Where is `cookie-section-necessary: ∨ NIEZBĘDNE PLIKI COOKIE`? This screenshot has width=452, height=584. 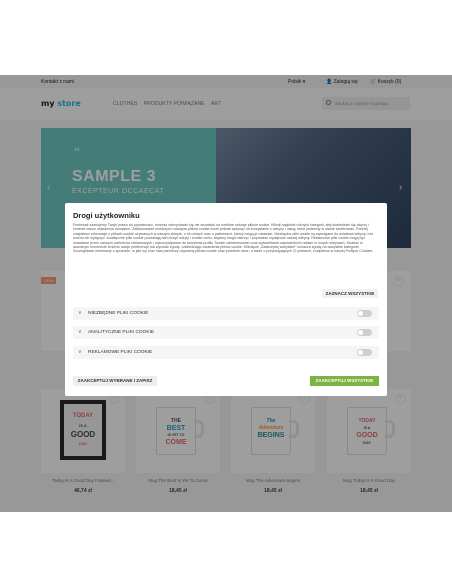 cookie-section-necessary: ∨ NIEZBĘDNE PLIKI COOKIE is located at coordinates (226, 313).